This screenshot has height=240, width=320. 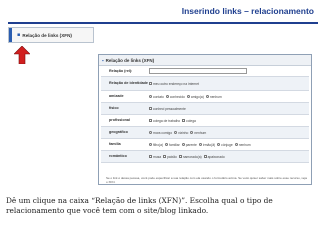 I want to click on title-divider, so click(x=163, y=23).